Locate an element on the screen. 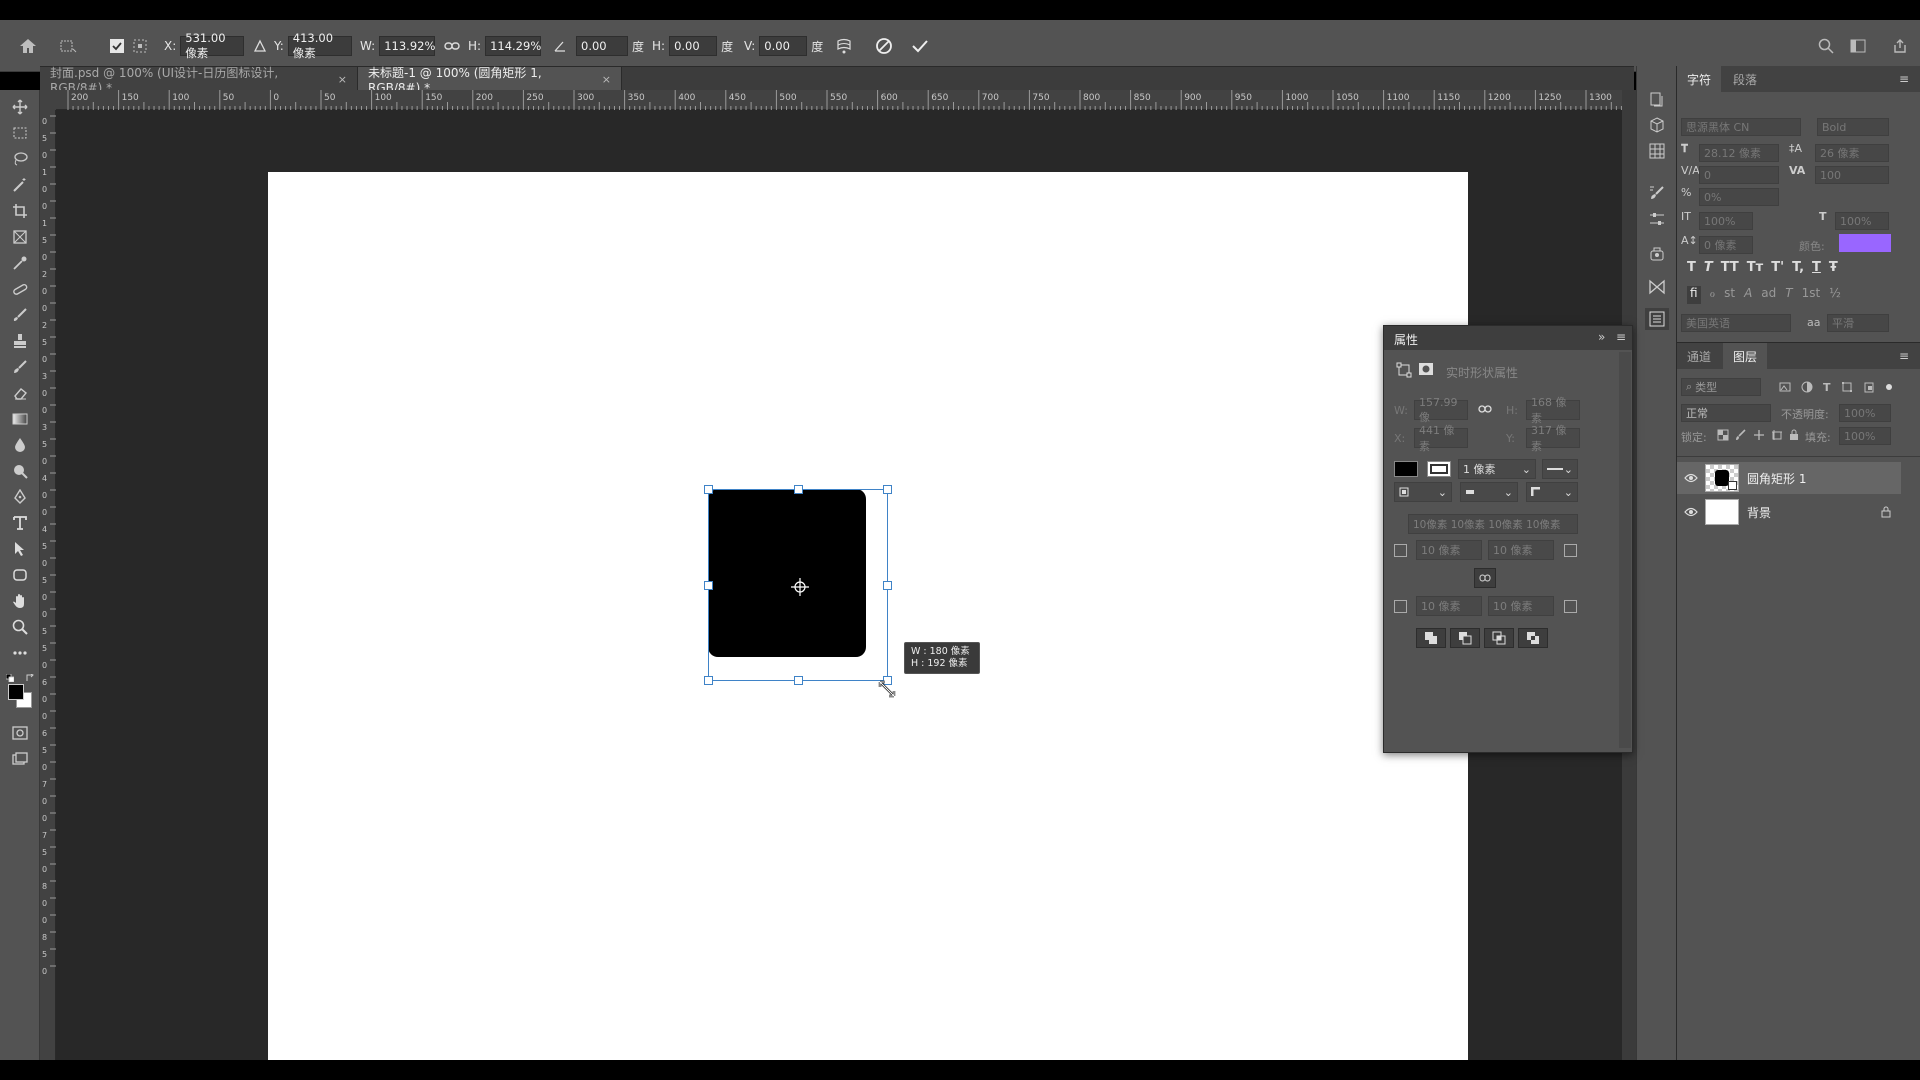 The image size is (1920, 1080). faux-bold-button: T is located at coordinates (1691, 269).